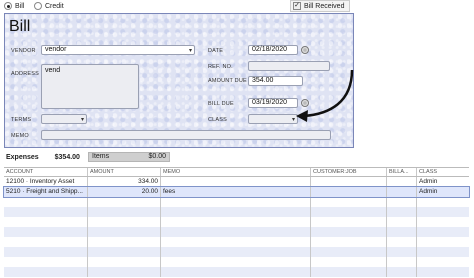  I want to click on credit-radio: Credit, so click(49, 6).